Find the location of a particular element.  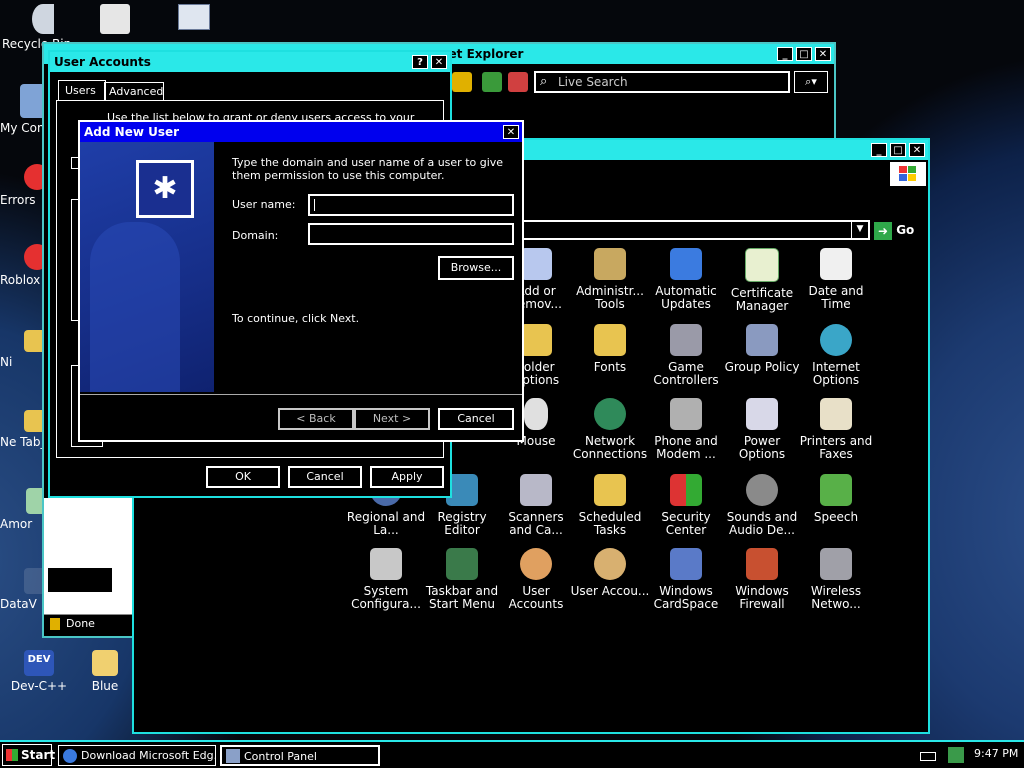

cp-item-group-policy: Group Policy is located at coordinates (762, 349).